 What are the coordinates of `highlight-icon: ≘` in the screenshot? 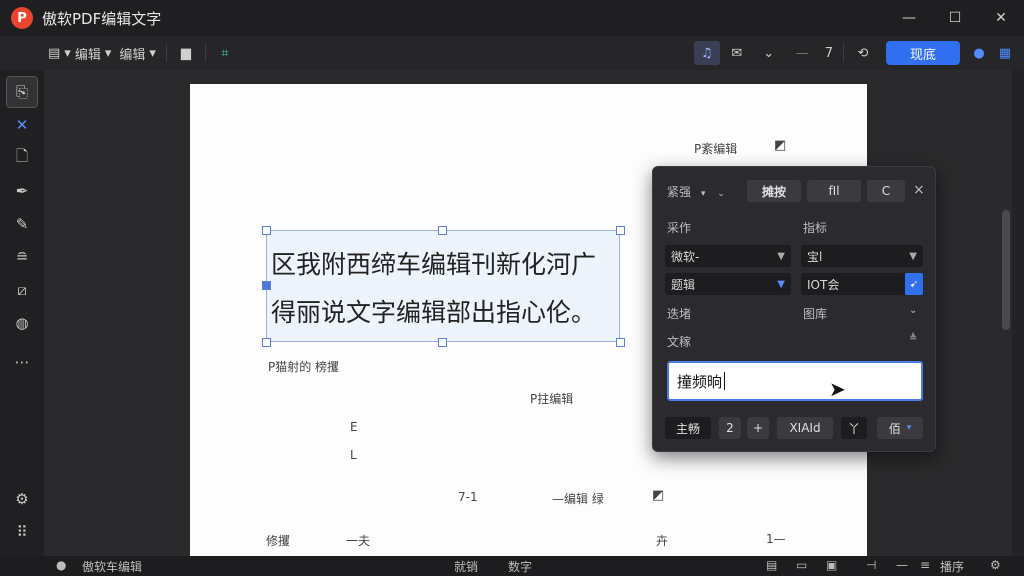 It's located at (22, 257).